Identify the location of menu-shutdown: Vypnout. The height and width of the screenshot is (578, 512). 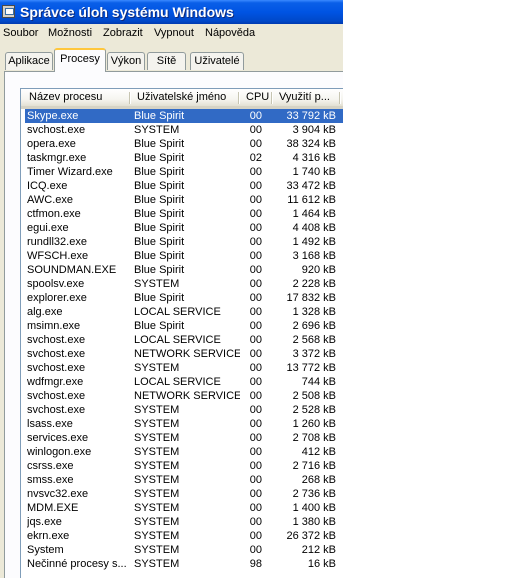
(174, 33).